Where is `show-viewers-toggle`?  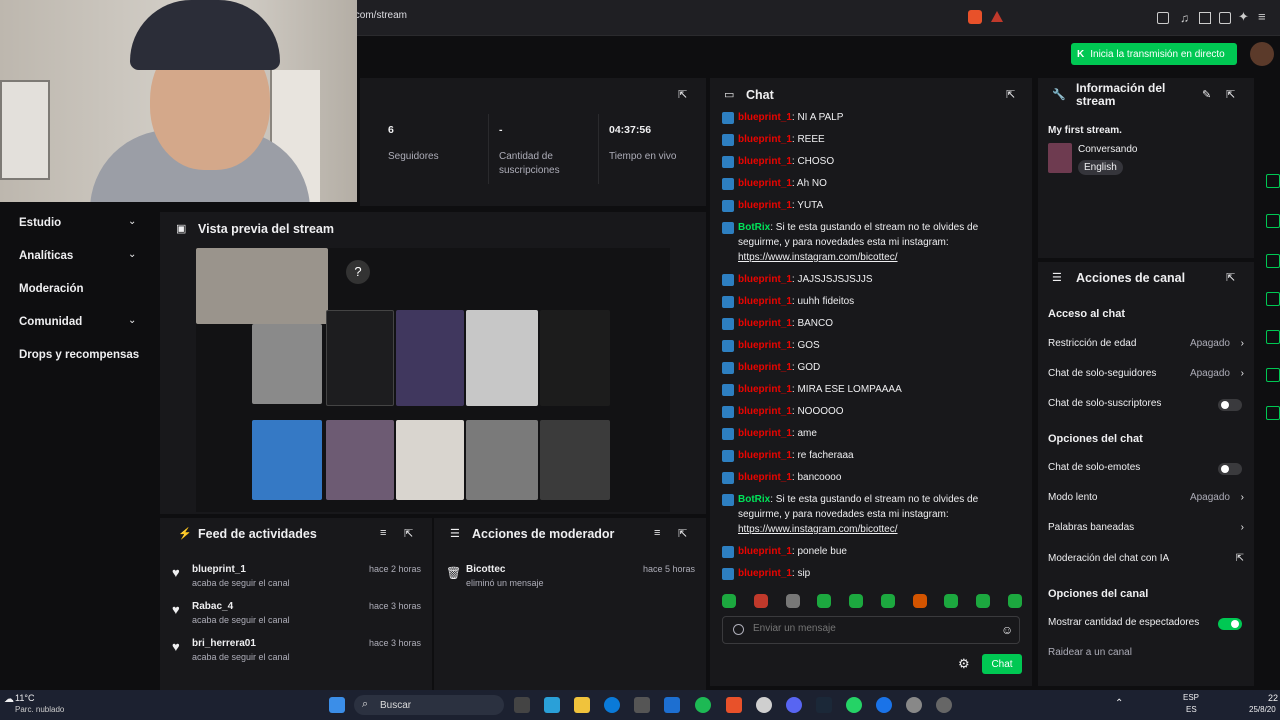
show-viewers-toggle is located at coordinates (1230, 624).